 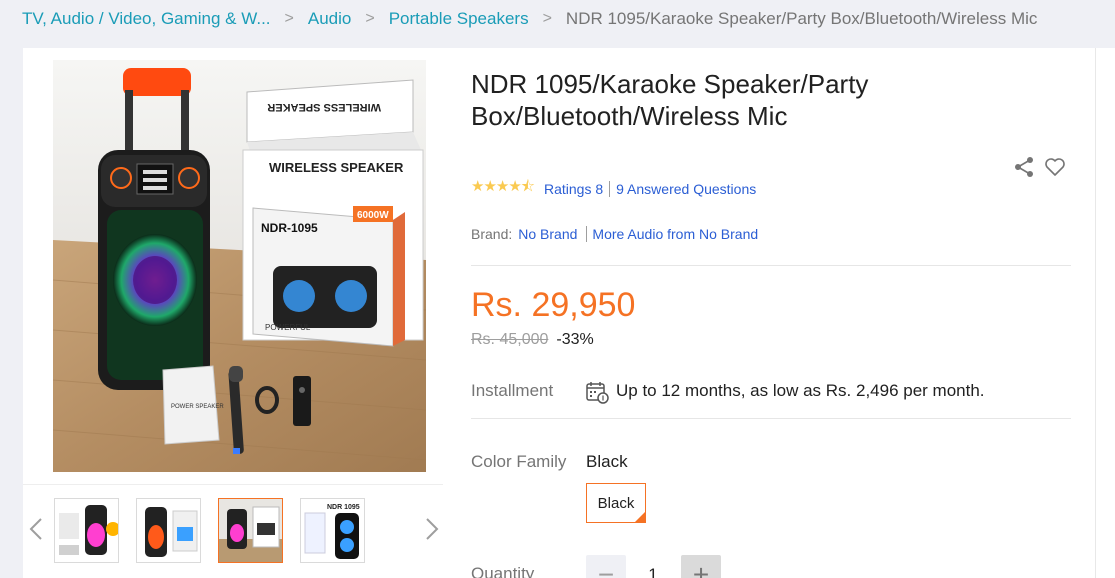 I want to click on box-top-text: WIRELESS SPEAKER, so click(x=324, y=107).